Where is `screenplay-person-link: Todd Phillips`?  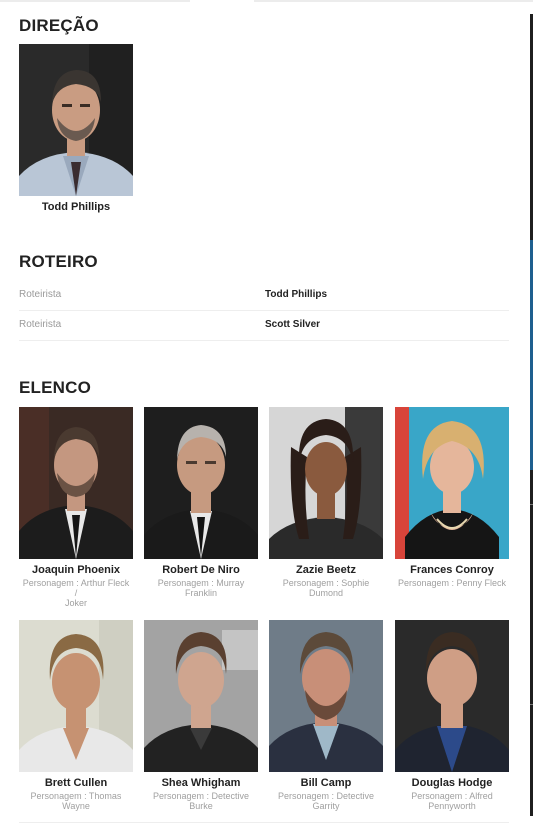
screenplay-person-link: Todd Phillips is located at coordinates (296, 294).